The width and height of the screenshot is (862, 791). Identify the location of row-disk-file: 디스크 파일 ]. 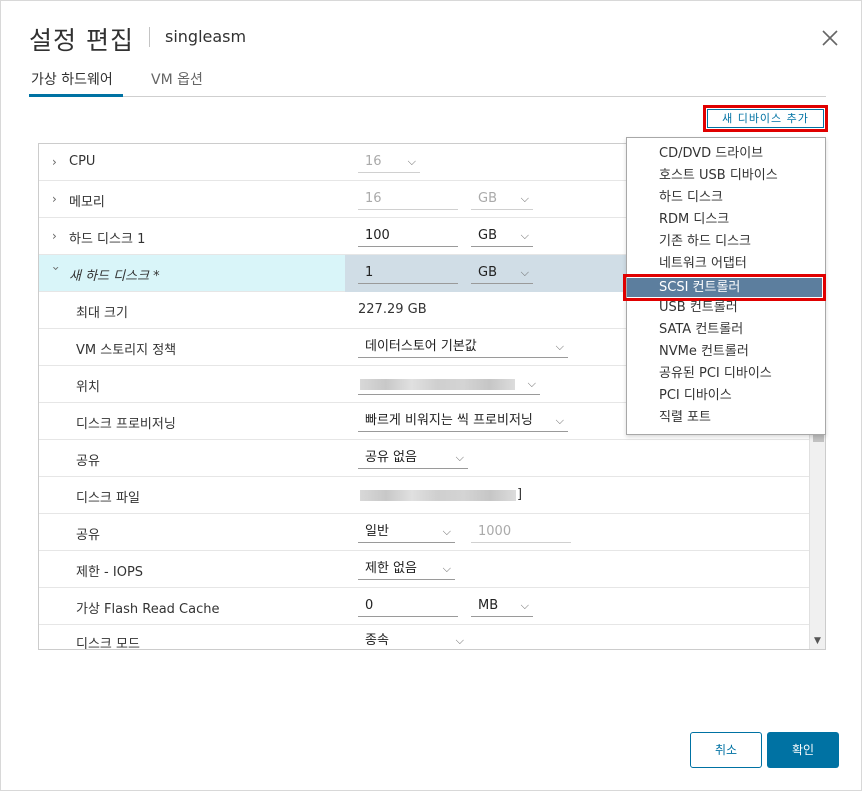
(424, 495).